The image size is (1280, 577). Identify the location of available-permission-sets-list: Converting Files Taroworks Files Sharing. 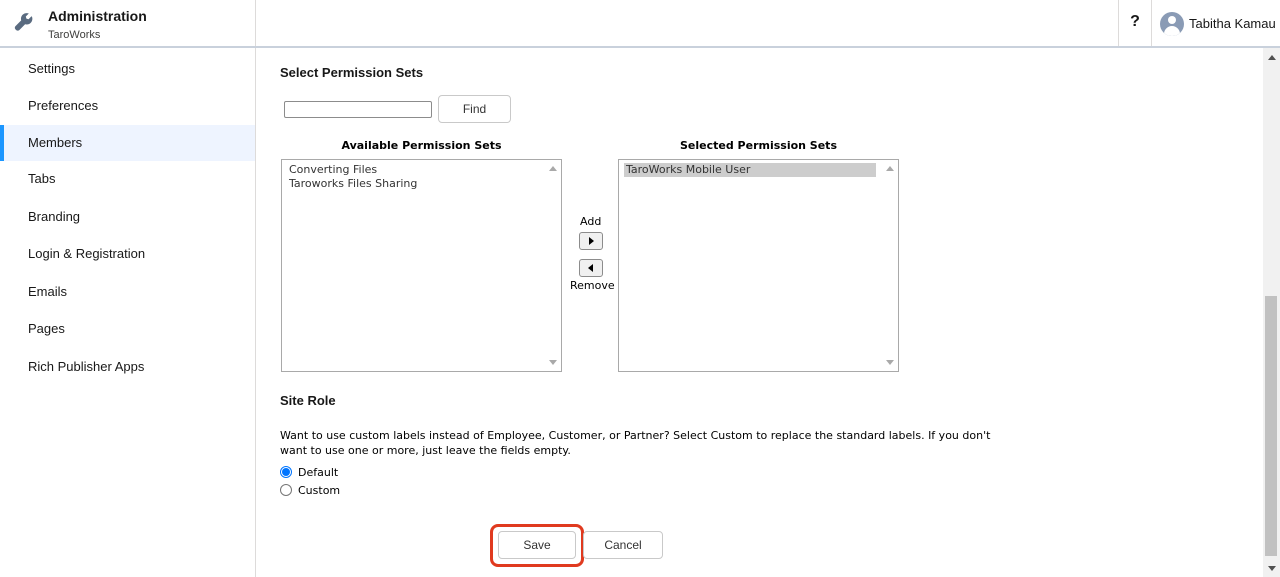
(421, 265).